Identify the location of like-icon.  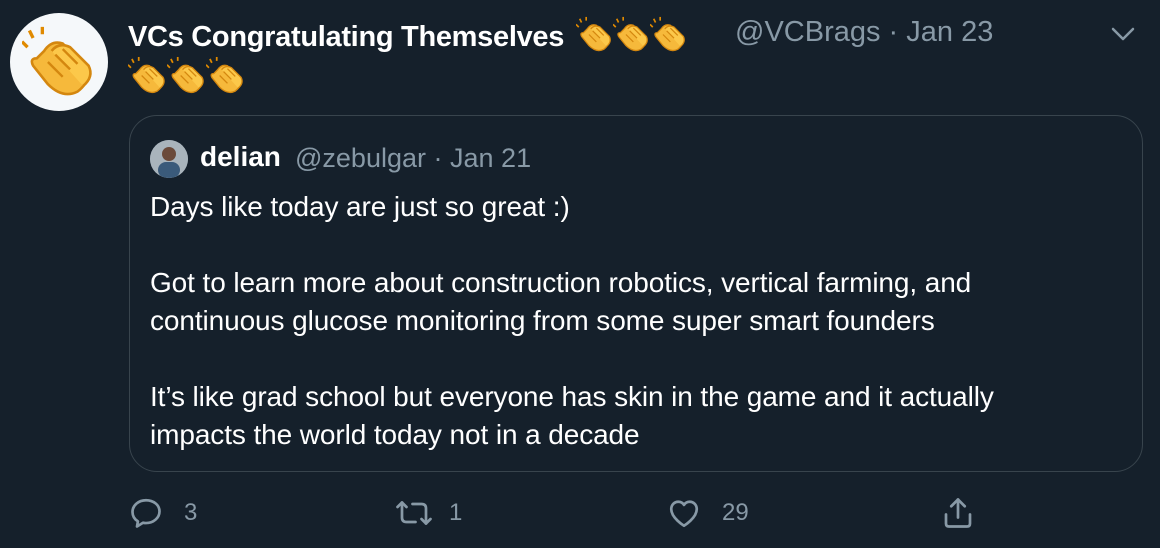
(684, 514).